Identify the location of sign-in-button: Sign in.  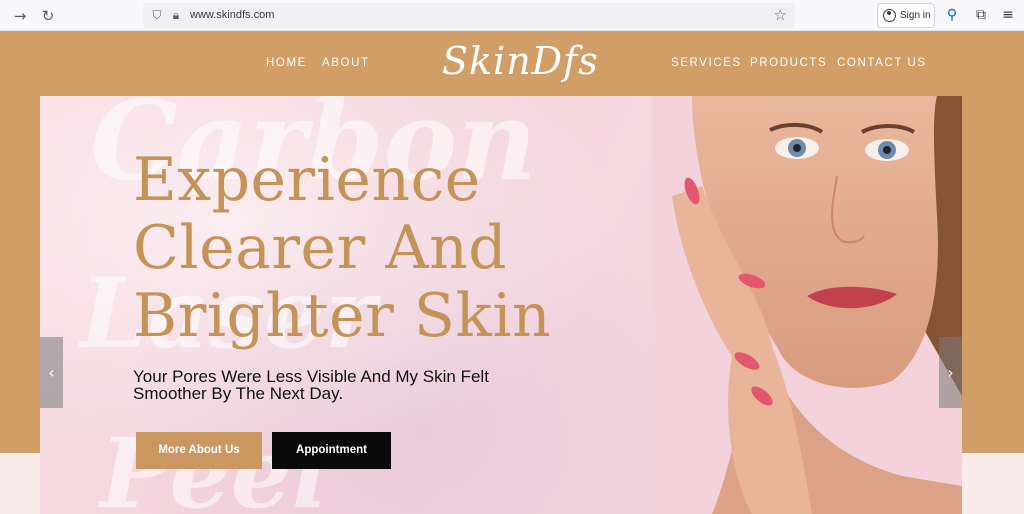
(906, 15).